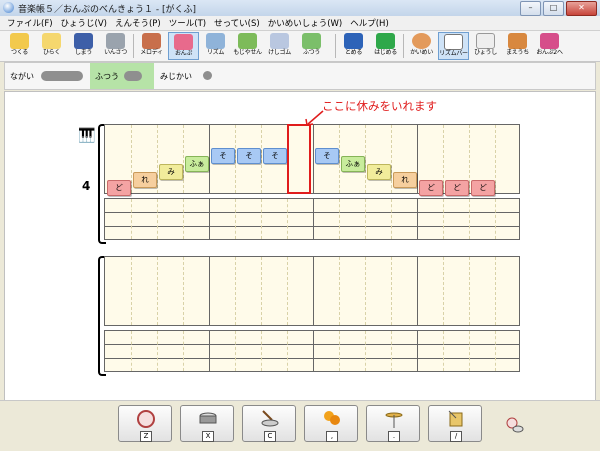  What do you see at coordinates (208, 418) in the screenshot?
I see `snare-drum-icon` at bounding box center [208, 418].